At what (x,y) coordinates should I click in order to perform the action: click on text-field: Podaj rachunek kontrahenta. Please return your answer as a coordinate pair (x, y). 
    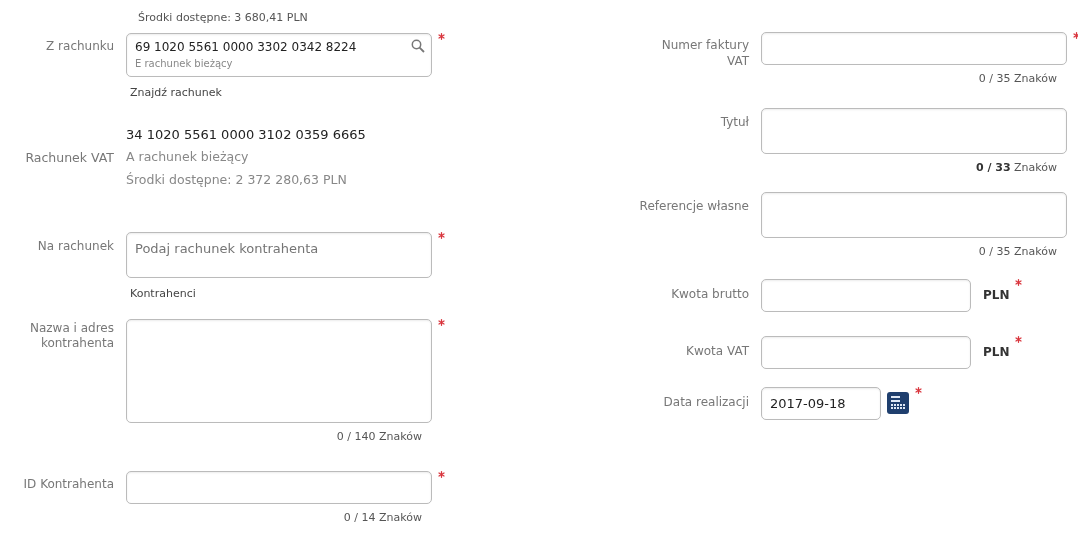
    Looking at the image, I should click on (279, 255).